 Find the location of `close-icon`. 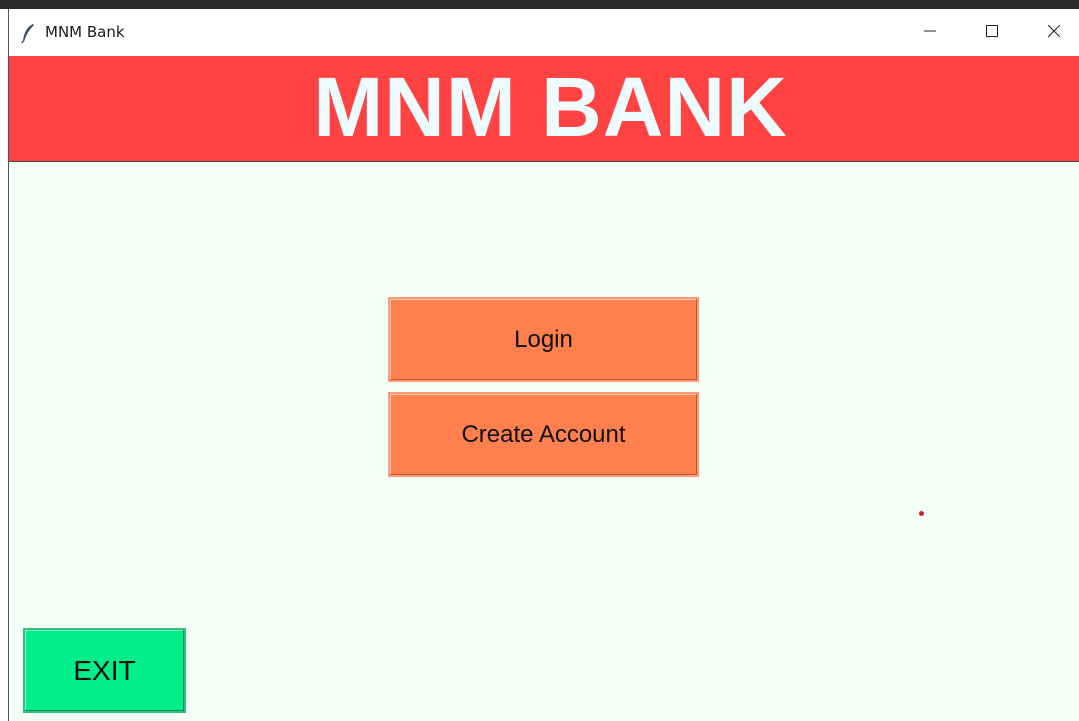

close-icon is located at coordinates (1054, 33).